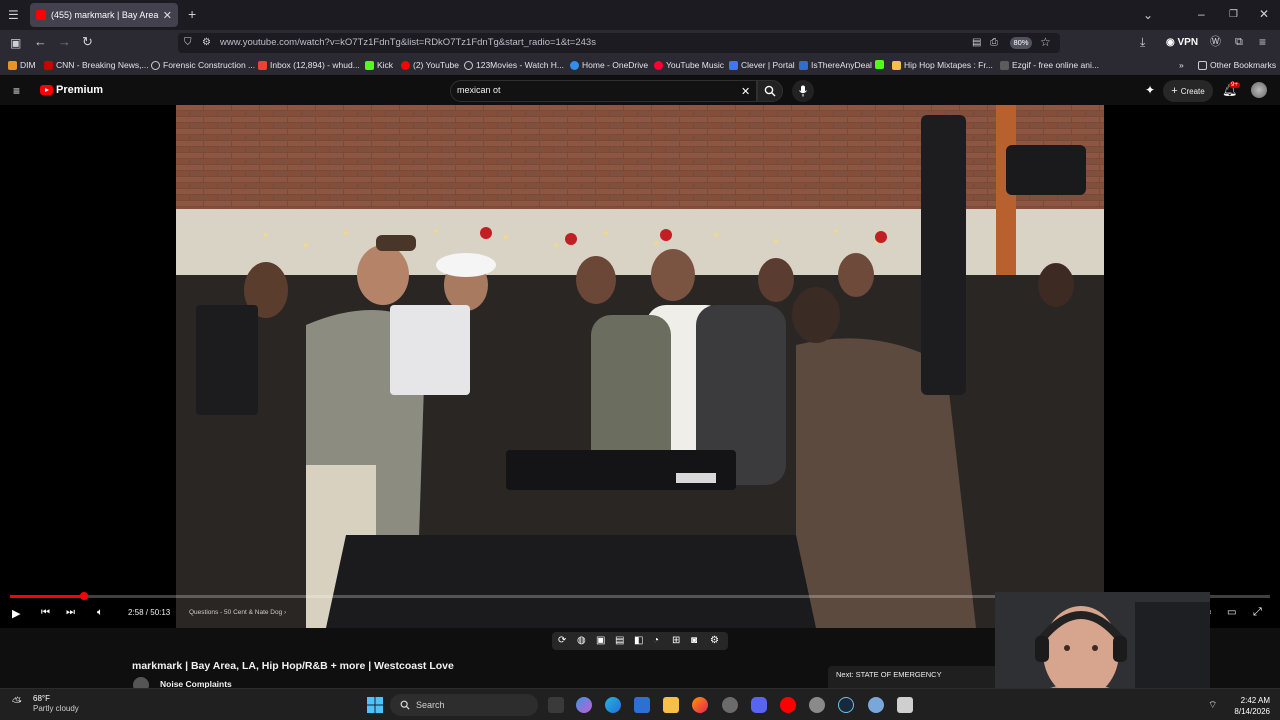 The width and height of the screenshot is (1280, 720). Describe the element at coordinates (1248, 706) in the screenshot. I see `system-clock: 2:42 AM 8/14/2026` at that location.